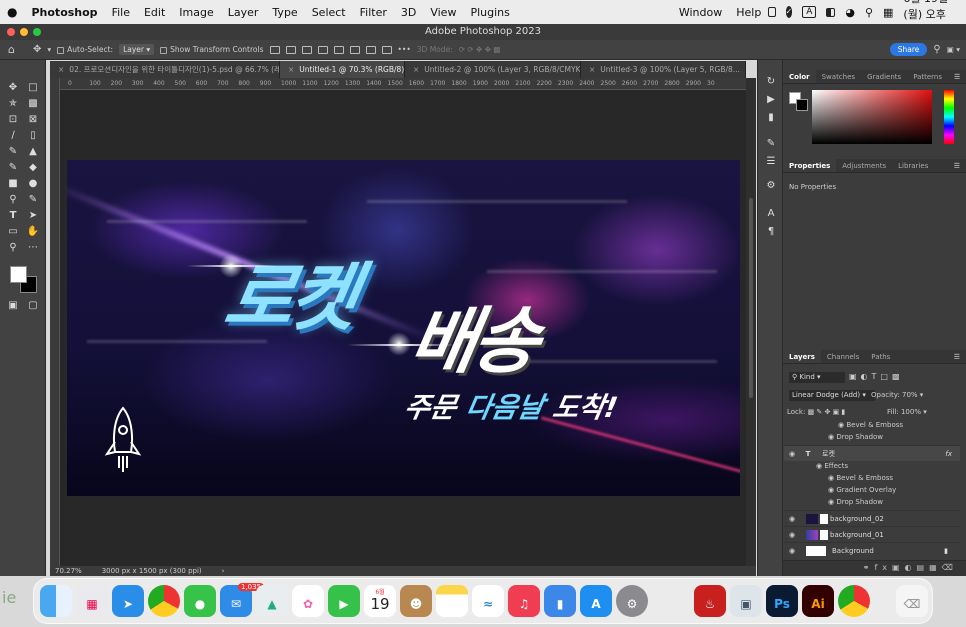 The image size is (966, 627). Describe the element at coordinates (850, 12) in the screenshot. I see `wifi-icon: ◕` at that location.